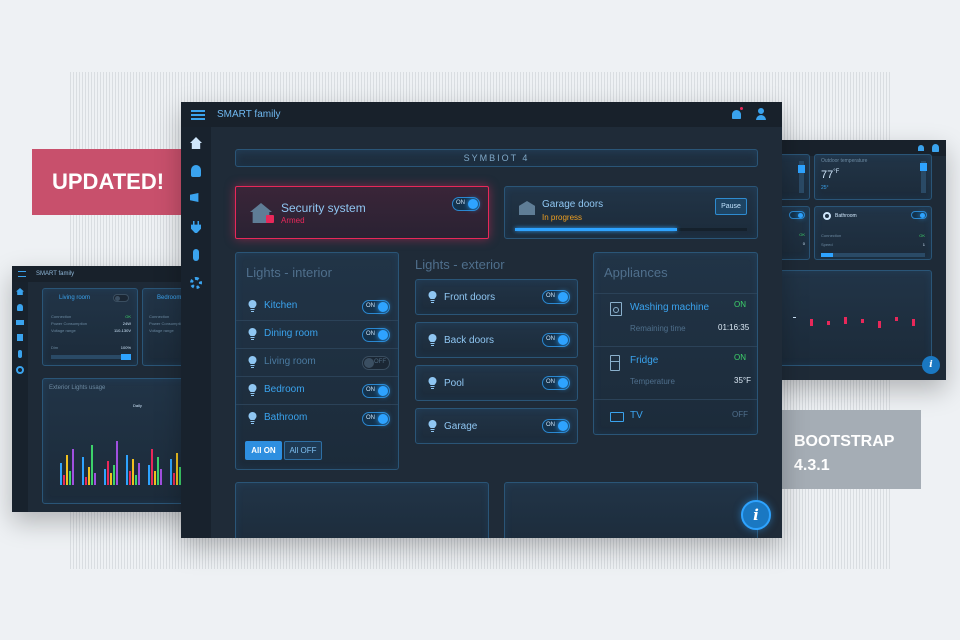  I want to click on dim-label: Dim, so click(55, 347).